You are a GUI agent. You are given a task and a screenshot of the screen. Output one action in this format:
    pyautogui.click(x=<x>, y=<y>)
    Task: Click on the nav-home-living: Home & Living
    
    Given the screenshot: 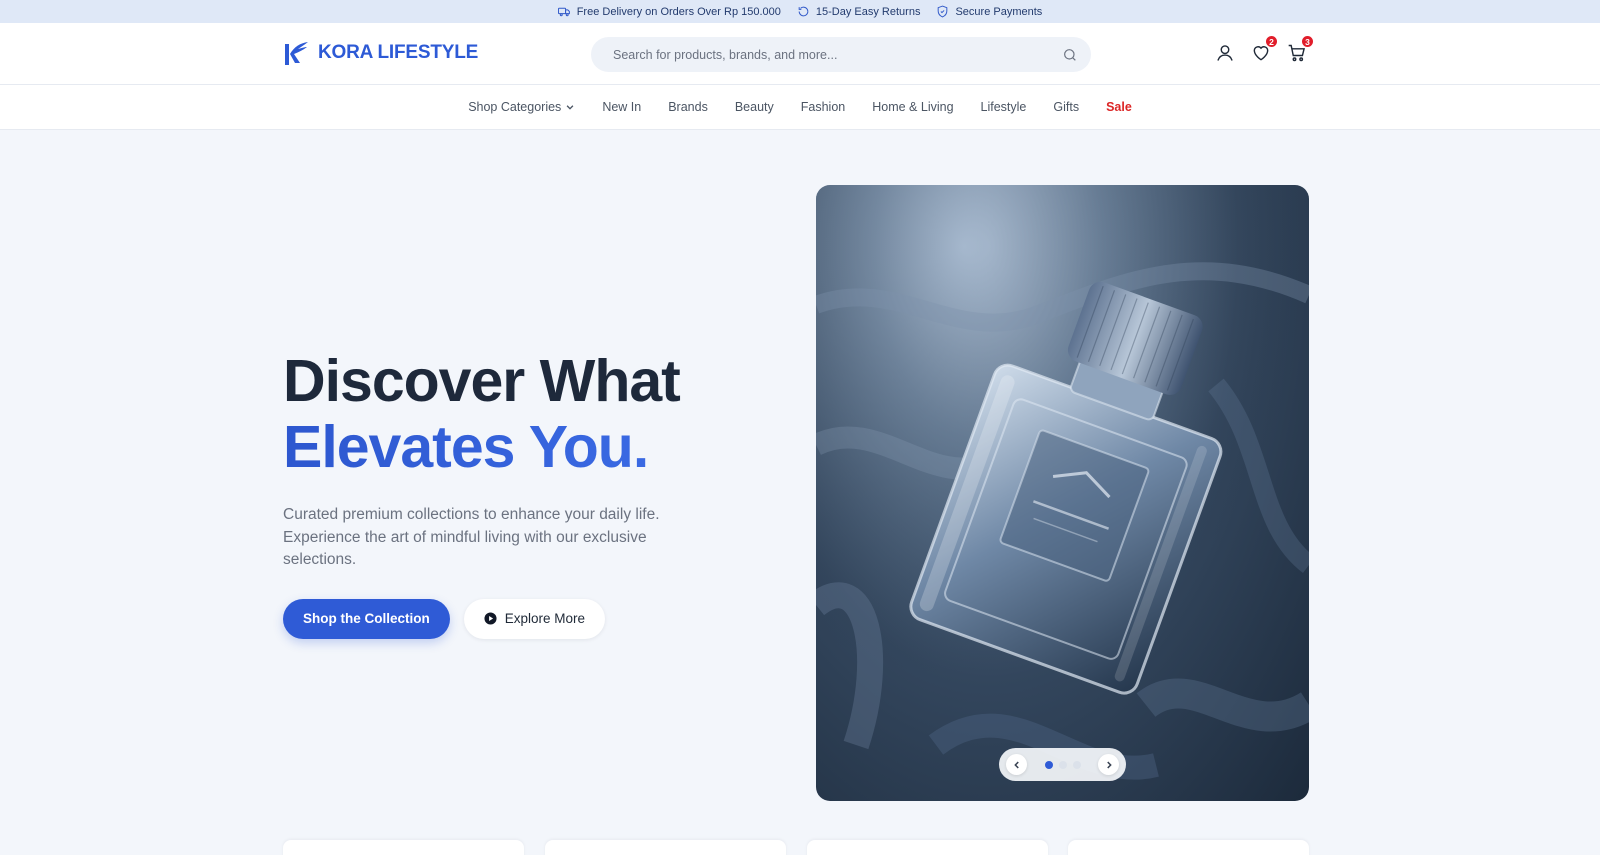 What is the action you would take?
    pyautogui.click(x=912, y=107)
    